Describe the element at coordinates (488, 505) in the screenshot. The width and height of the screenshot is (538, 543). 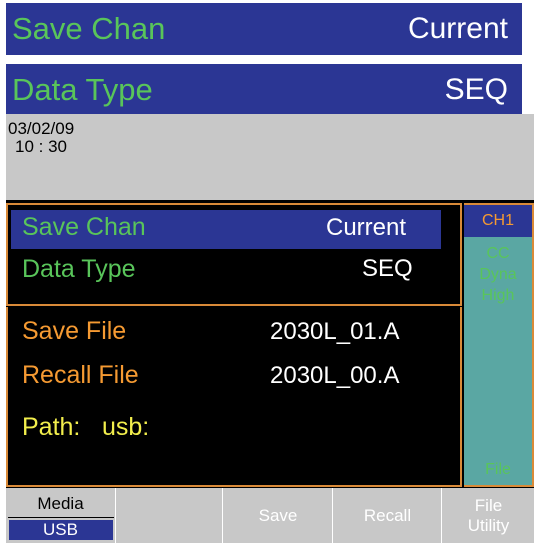
I see `file-utility-line1: File` at that location.